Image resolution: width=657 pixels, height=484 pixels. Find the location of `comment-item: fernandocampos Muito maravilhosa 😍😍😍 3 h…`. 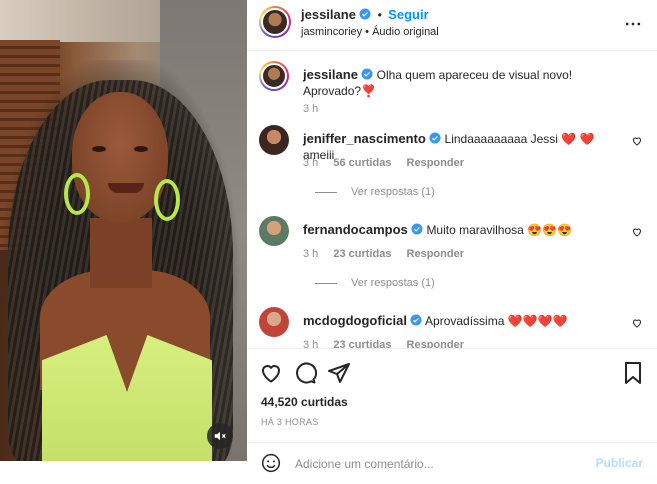

comment-item: fernandocampos Muito maravilhosa 😍😍😍 3 h… is located at coordinates (451, 256).